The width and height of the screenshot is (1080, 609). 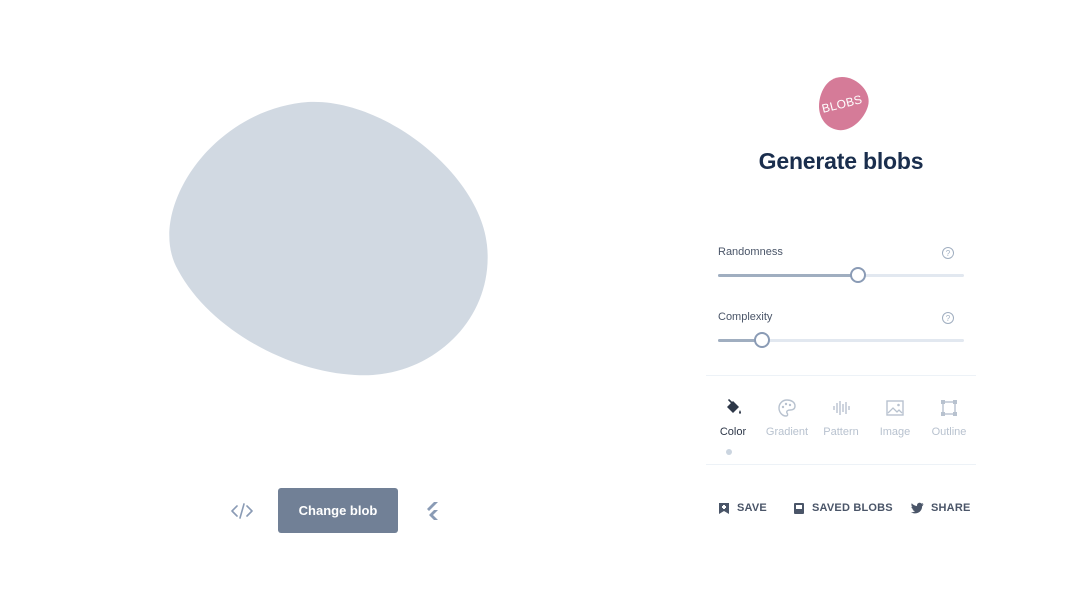 I want to click on share-label: SHARE, so click(x=951, y=508).